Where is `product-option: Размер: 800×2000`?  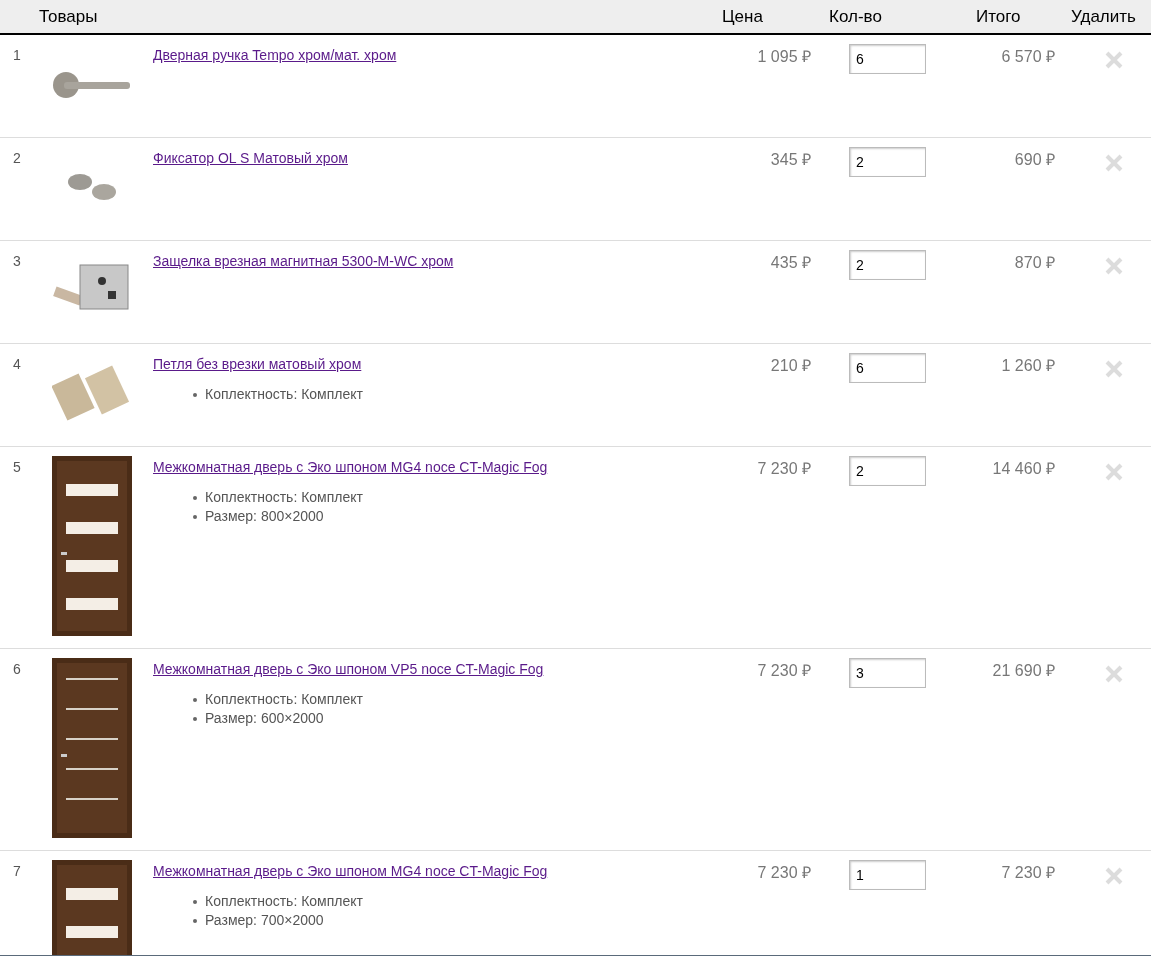
product-option: Размер: 800×2000 is located at coordinates (264, 516).